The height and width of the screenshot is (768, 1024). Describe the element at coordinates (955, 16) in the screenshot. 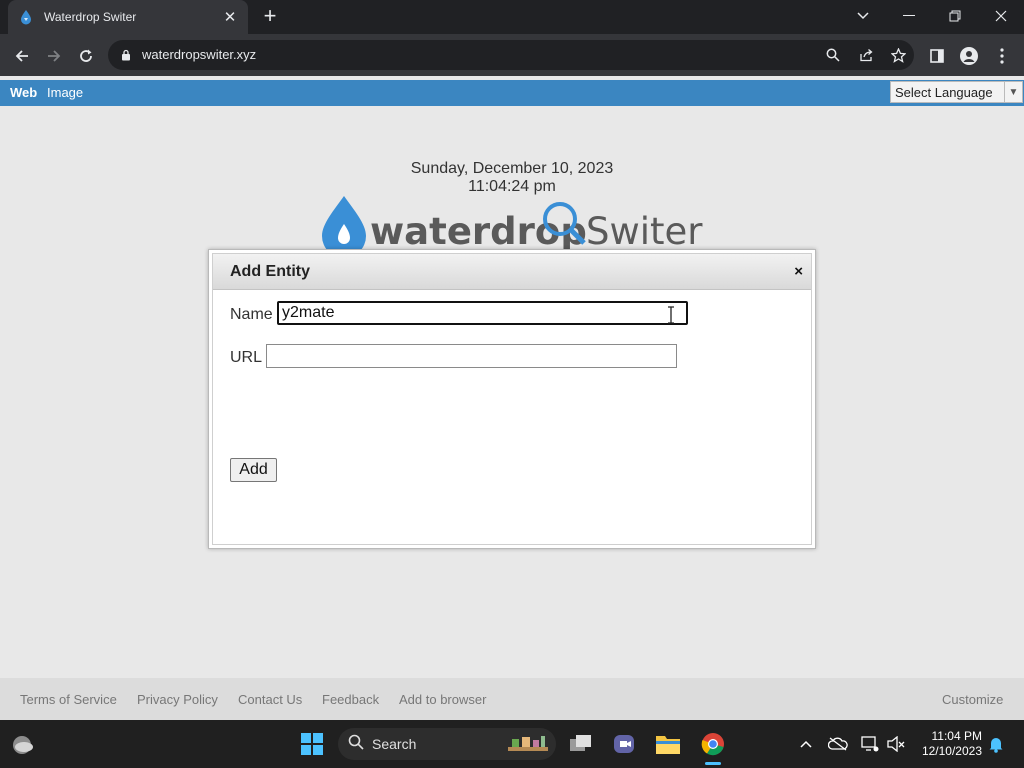

I see `restore-button` at that location.